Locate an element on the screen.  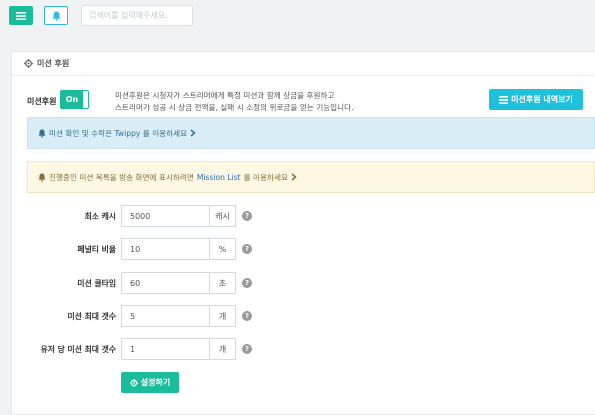
max-missions-unit: 개 is located at coordinates (222, 316).